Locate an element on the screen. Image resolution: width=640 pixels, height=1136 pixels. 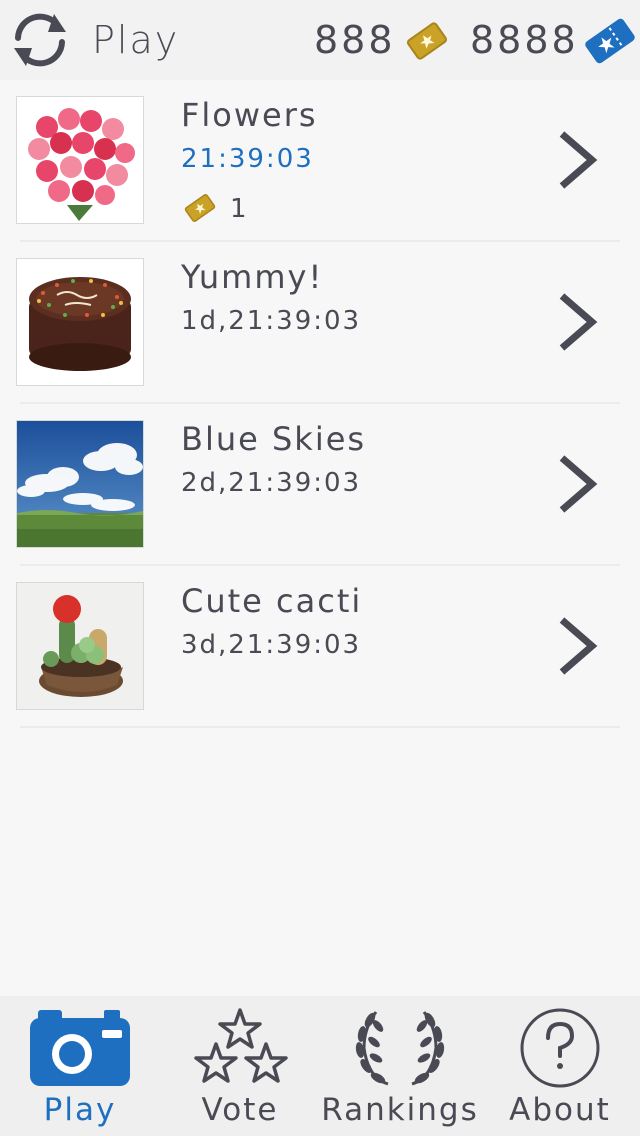
list-item: Cute cacti 3d,21:39:03 is located at coordinates (320, 647).